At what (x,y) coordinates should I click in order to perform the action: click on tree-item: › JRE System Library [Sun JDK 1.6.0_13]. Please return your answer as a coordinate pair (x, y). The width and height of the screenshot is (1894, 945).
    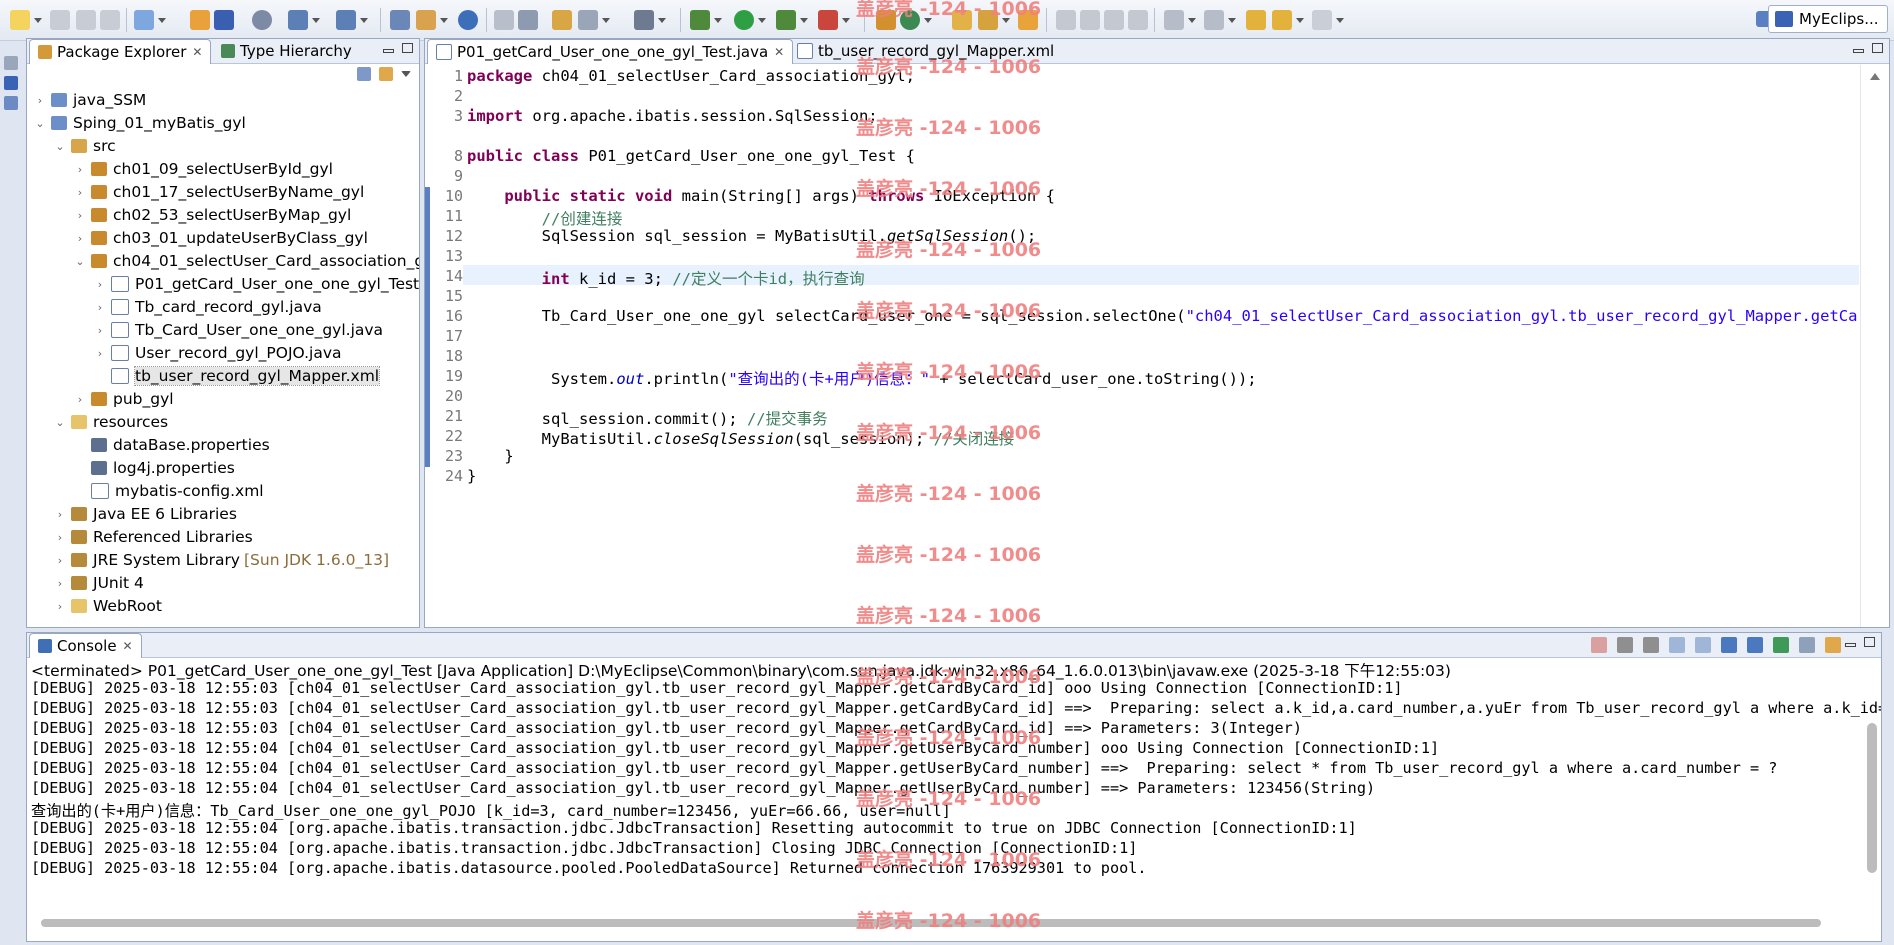
    Looking at the image, I should click on (221, 560).